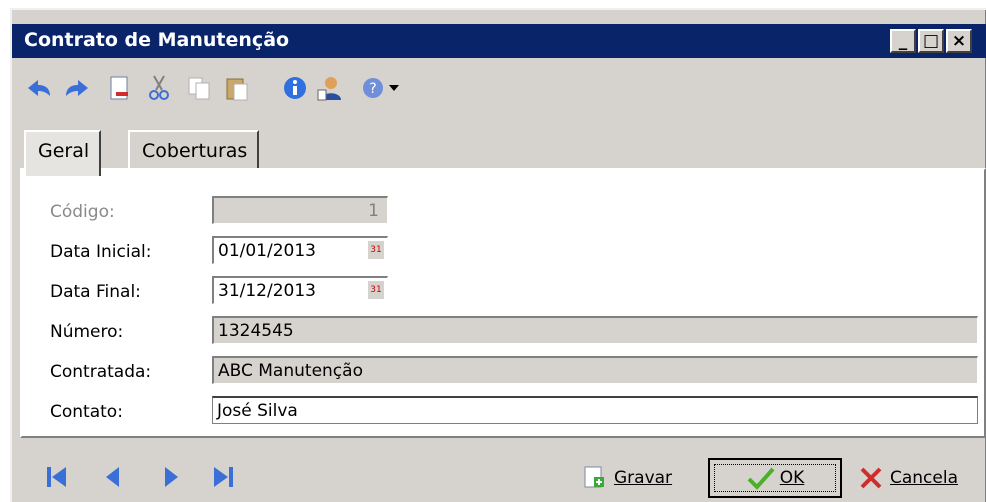 Image resolution: width=986 pixels, height=502 pixels. I want to click on ok-button: OK, so click(775, 478).